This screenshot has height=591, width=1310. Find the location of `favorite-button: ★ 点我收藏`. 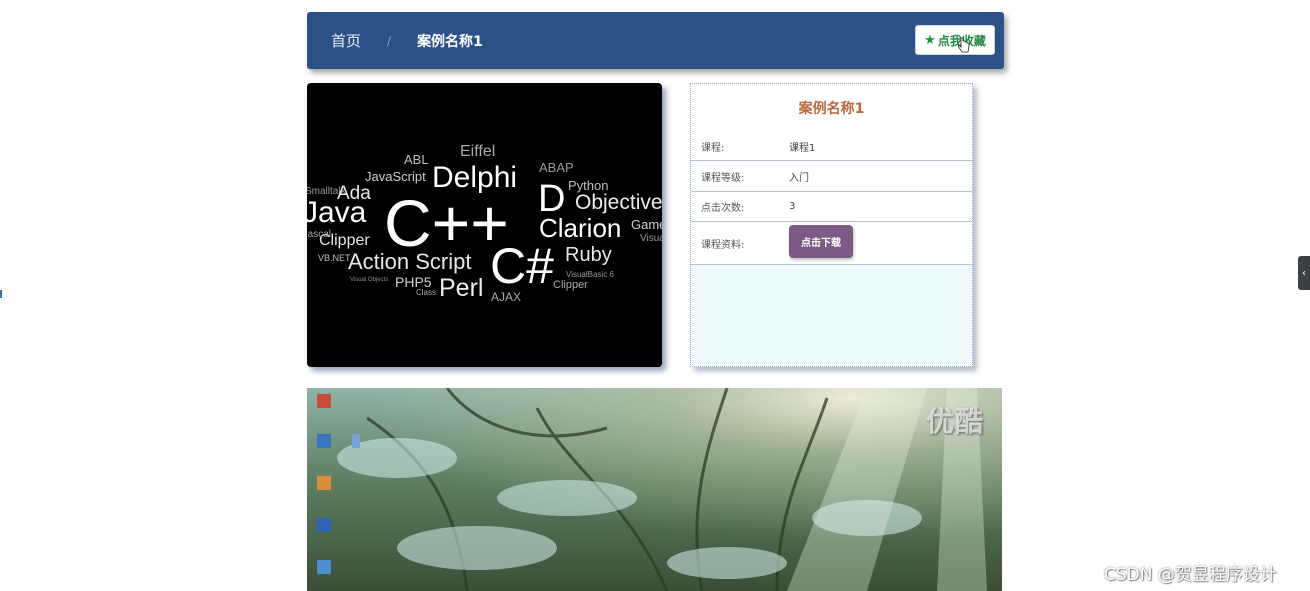

favorite-button: ★ 点我收藏 is located at coordinates (955, 40).